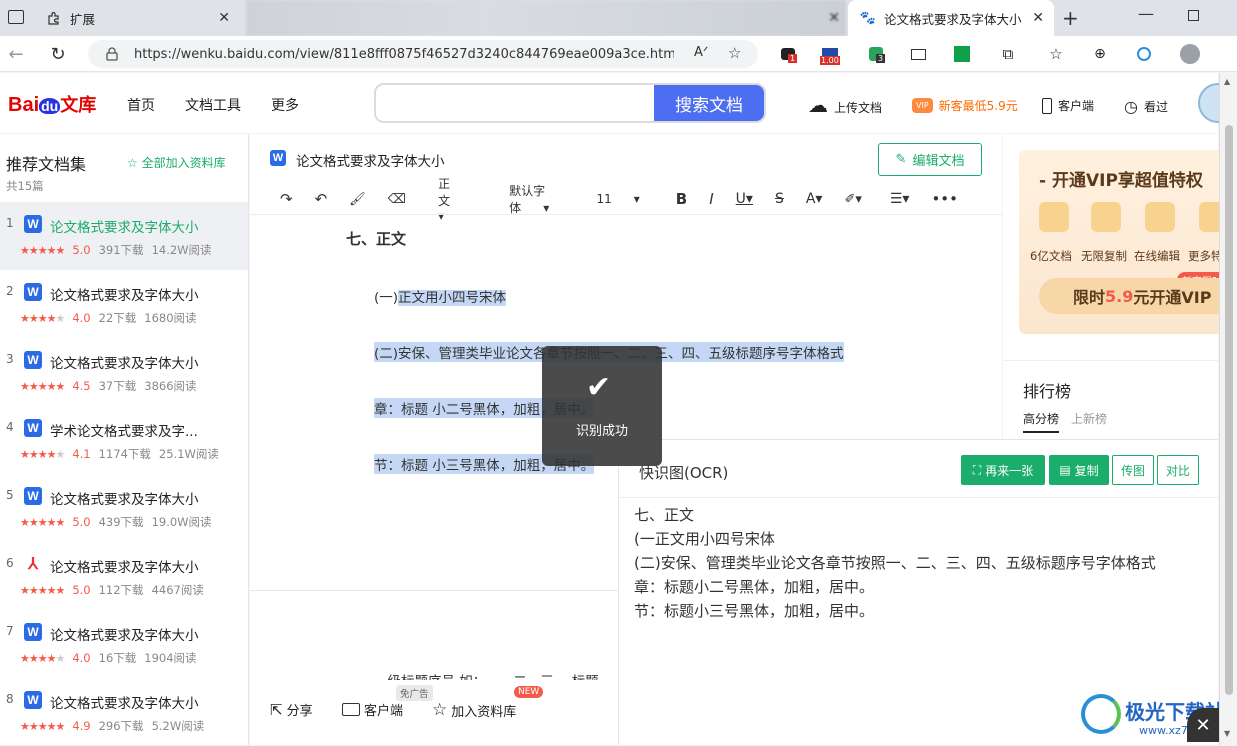 The height and width of the screenshot is (746, 1237). I want to click on divider, so click(1110, 360).